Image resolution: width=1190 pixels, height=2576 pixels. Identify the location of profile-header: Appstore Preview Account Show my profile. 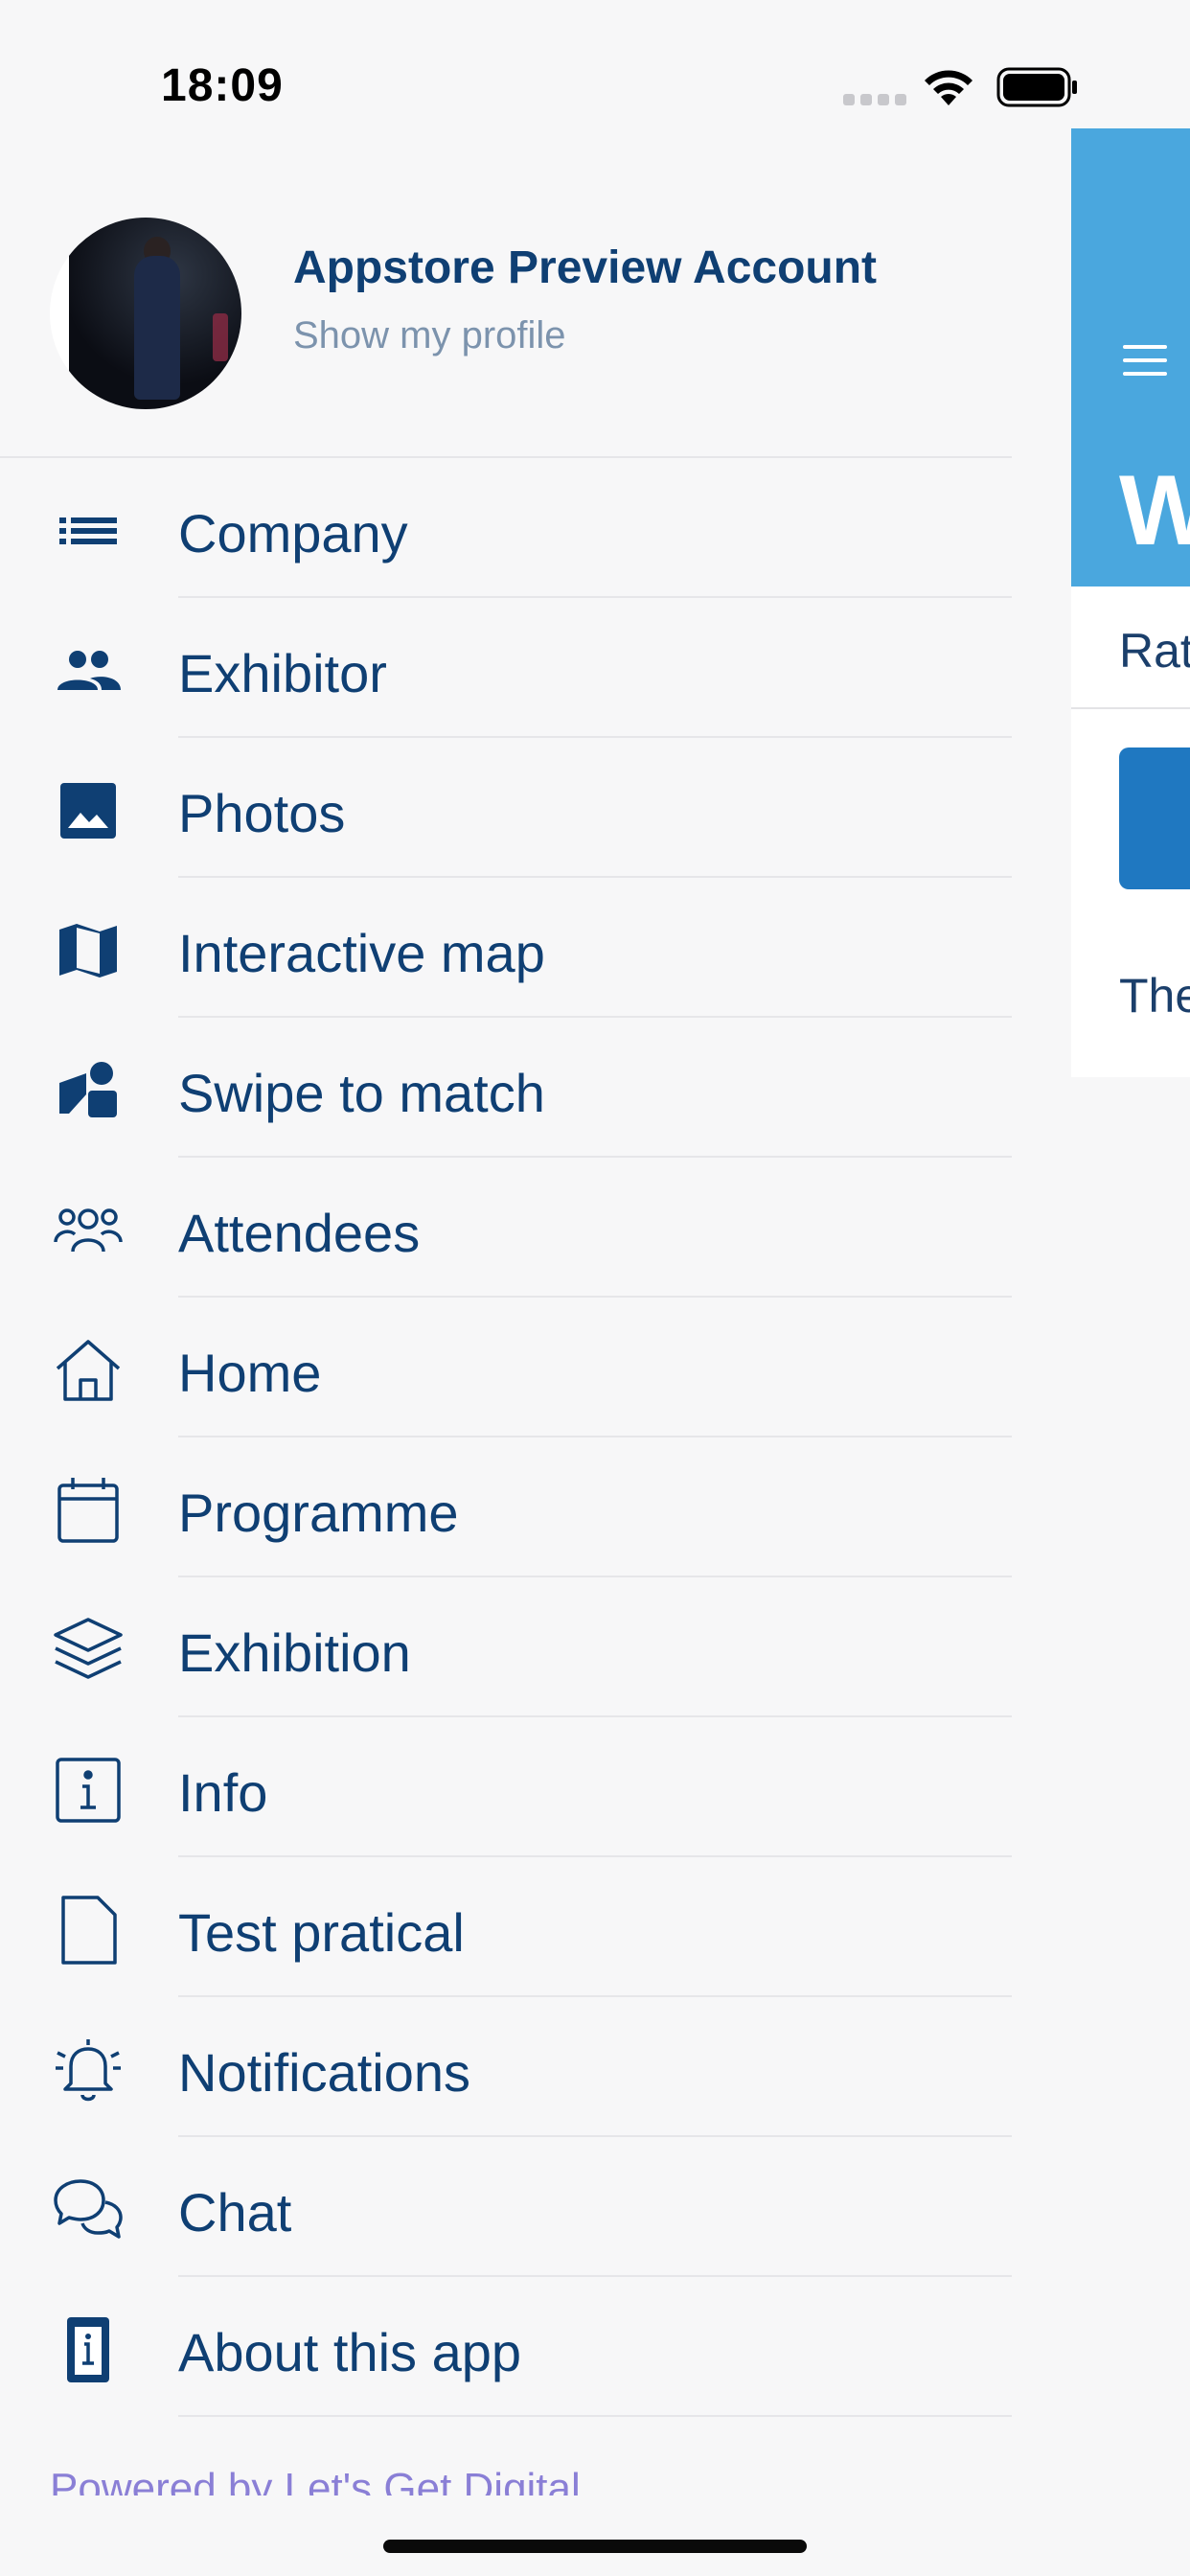
(506, 293).